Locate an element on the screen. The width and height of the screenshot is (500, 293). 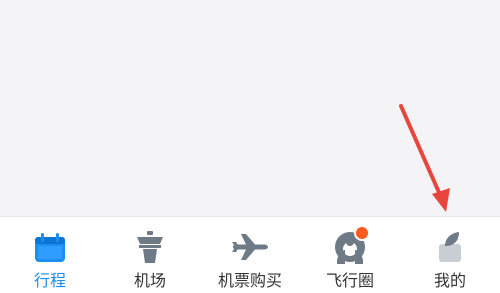
tab-label: 机场 is located at coordinates (149, 280).